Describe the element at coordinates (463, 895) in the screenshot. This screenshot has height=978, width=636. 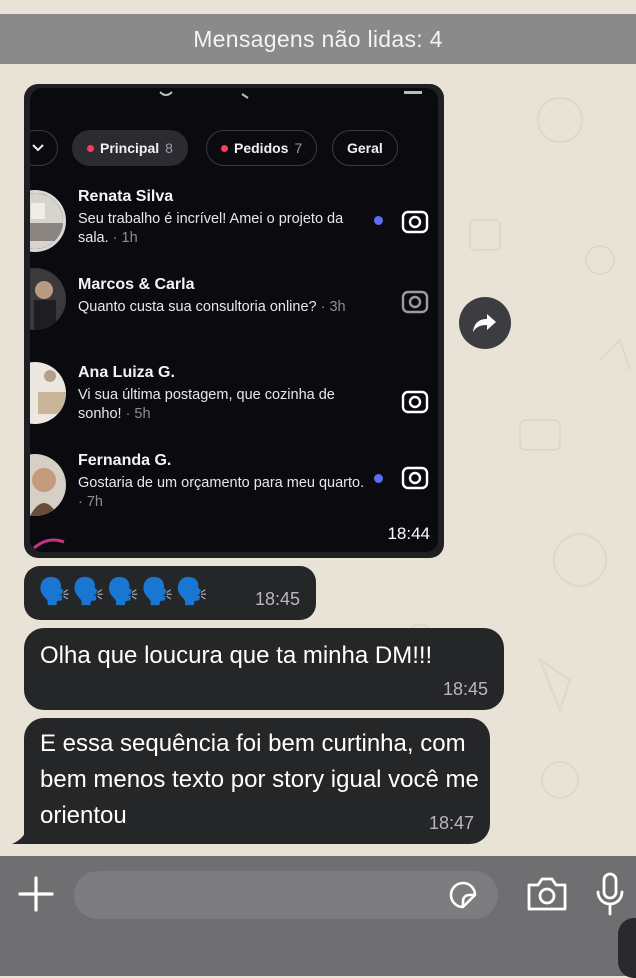
I see `sticker-icon` at that location.